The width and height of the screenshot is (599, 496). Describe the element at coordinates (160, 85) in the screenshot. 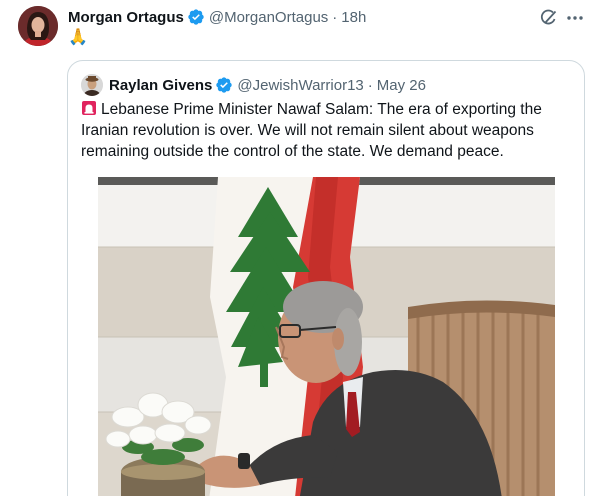

I see `quoted-author-name: Raylan Givens` at that location.